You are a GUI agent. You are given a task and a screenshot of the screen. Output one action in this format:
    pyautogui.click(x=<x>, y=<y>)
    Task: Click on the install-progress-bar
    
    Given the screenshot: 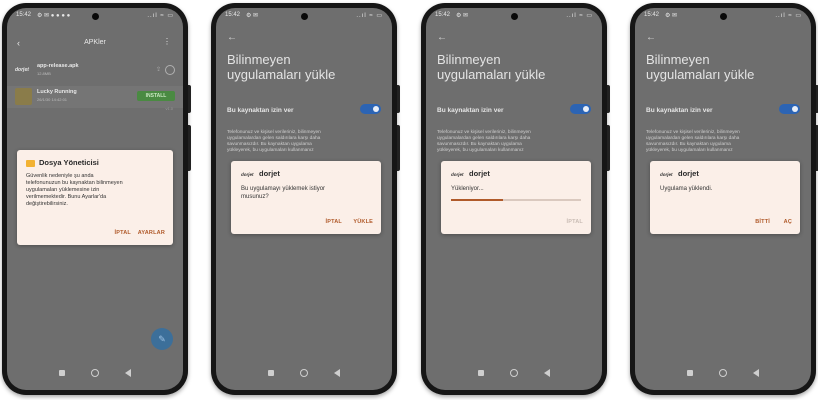 What is the action you would take?
    pyautogui.click(x=516, y=200)
    